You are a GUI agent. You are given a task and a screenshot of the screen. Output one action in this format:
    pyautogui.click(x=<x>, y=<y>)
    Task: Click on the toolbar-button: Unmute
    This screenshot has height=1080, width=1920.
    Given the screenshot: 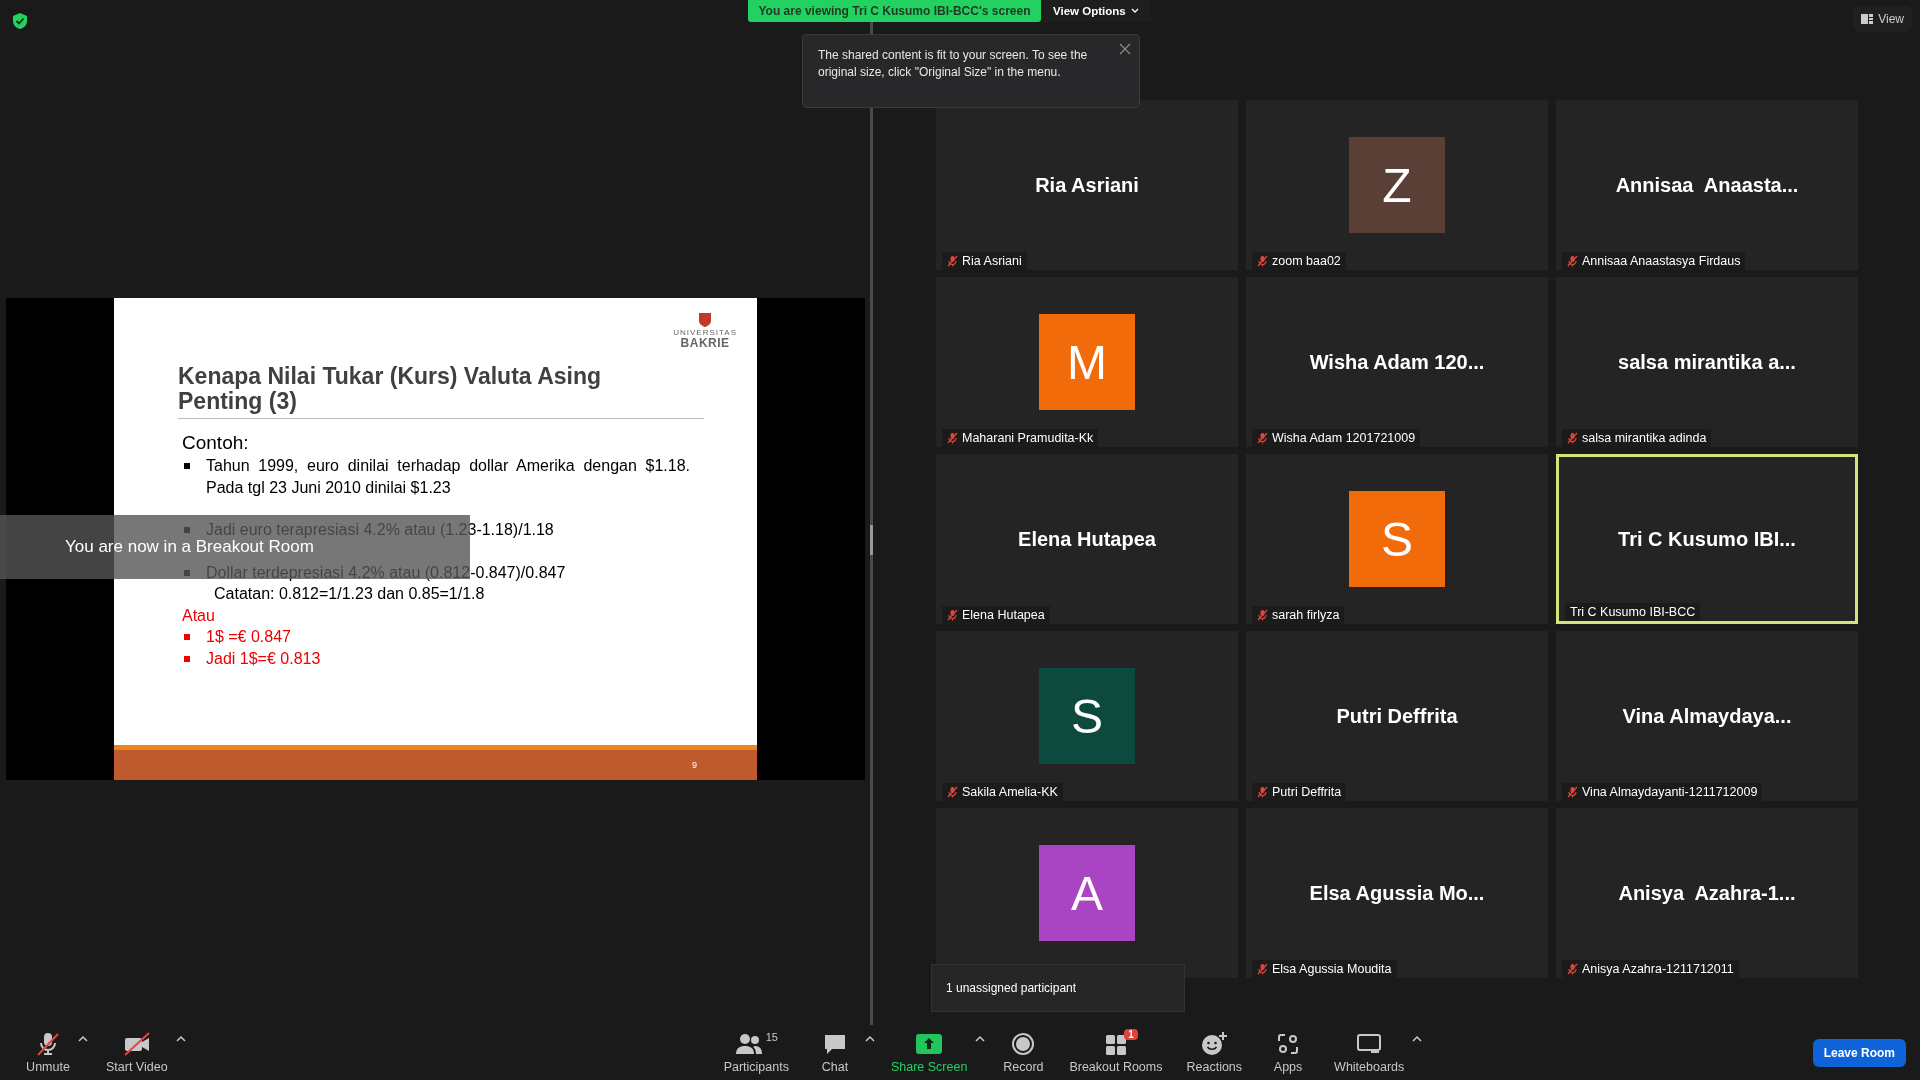 What is the action you would take?
    pyautogui.click(x=48, y=1052)
    